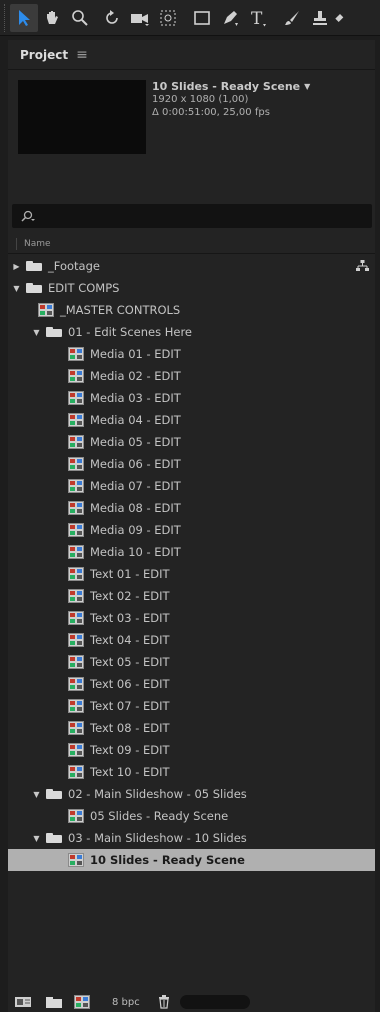  Describe the element at coordinates (320, 18) in the screenshot. I see `clone-stamp-tool-button` at that location.